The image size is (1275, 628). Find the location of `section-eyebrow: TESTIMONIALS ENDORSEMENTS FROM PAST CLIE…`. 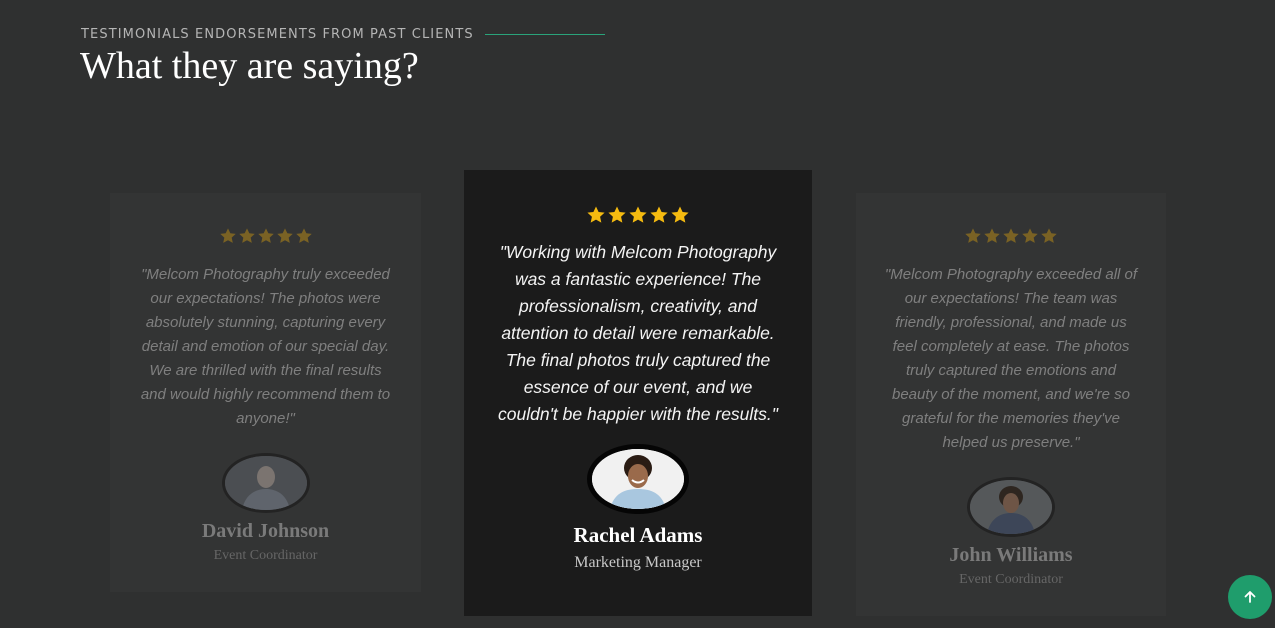

section-eyebrow: TESTIMONIALS ENDORSEMENTS FROM PAST CLIE… is located at coordinates (343, 34).